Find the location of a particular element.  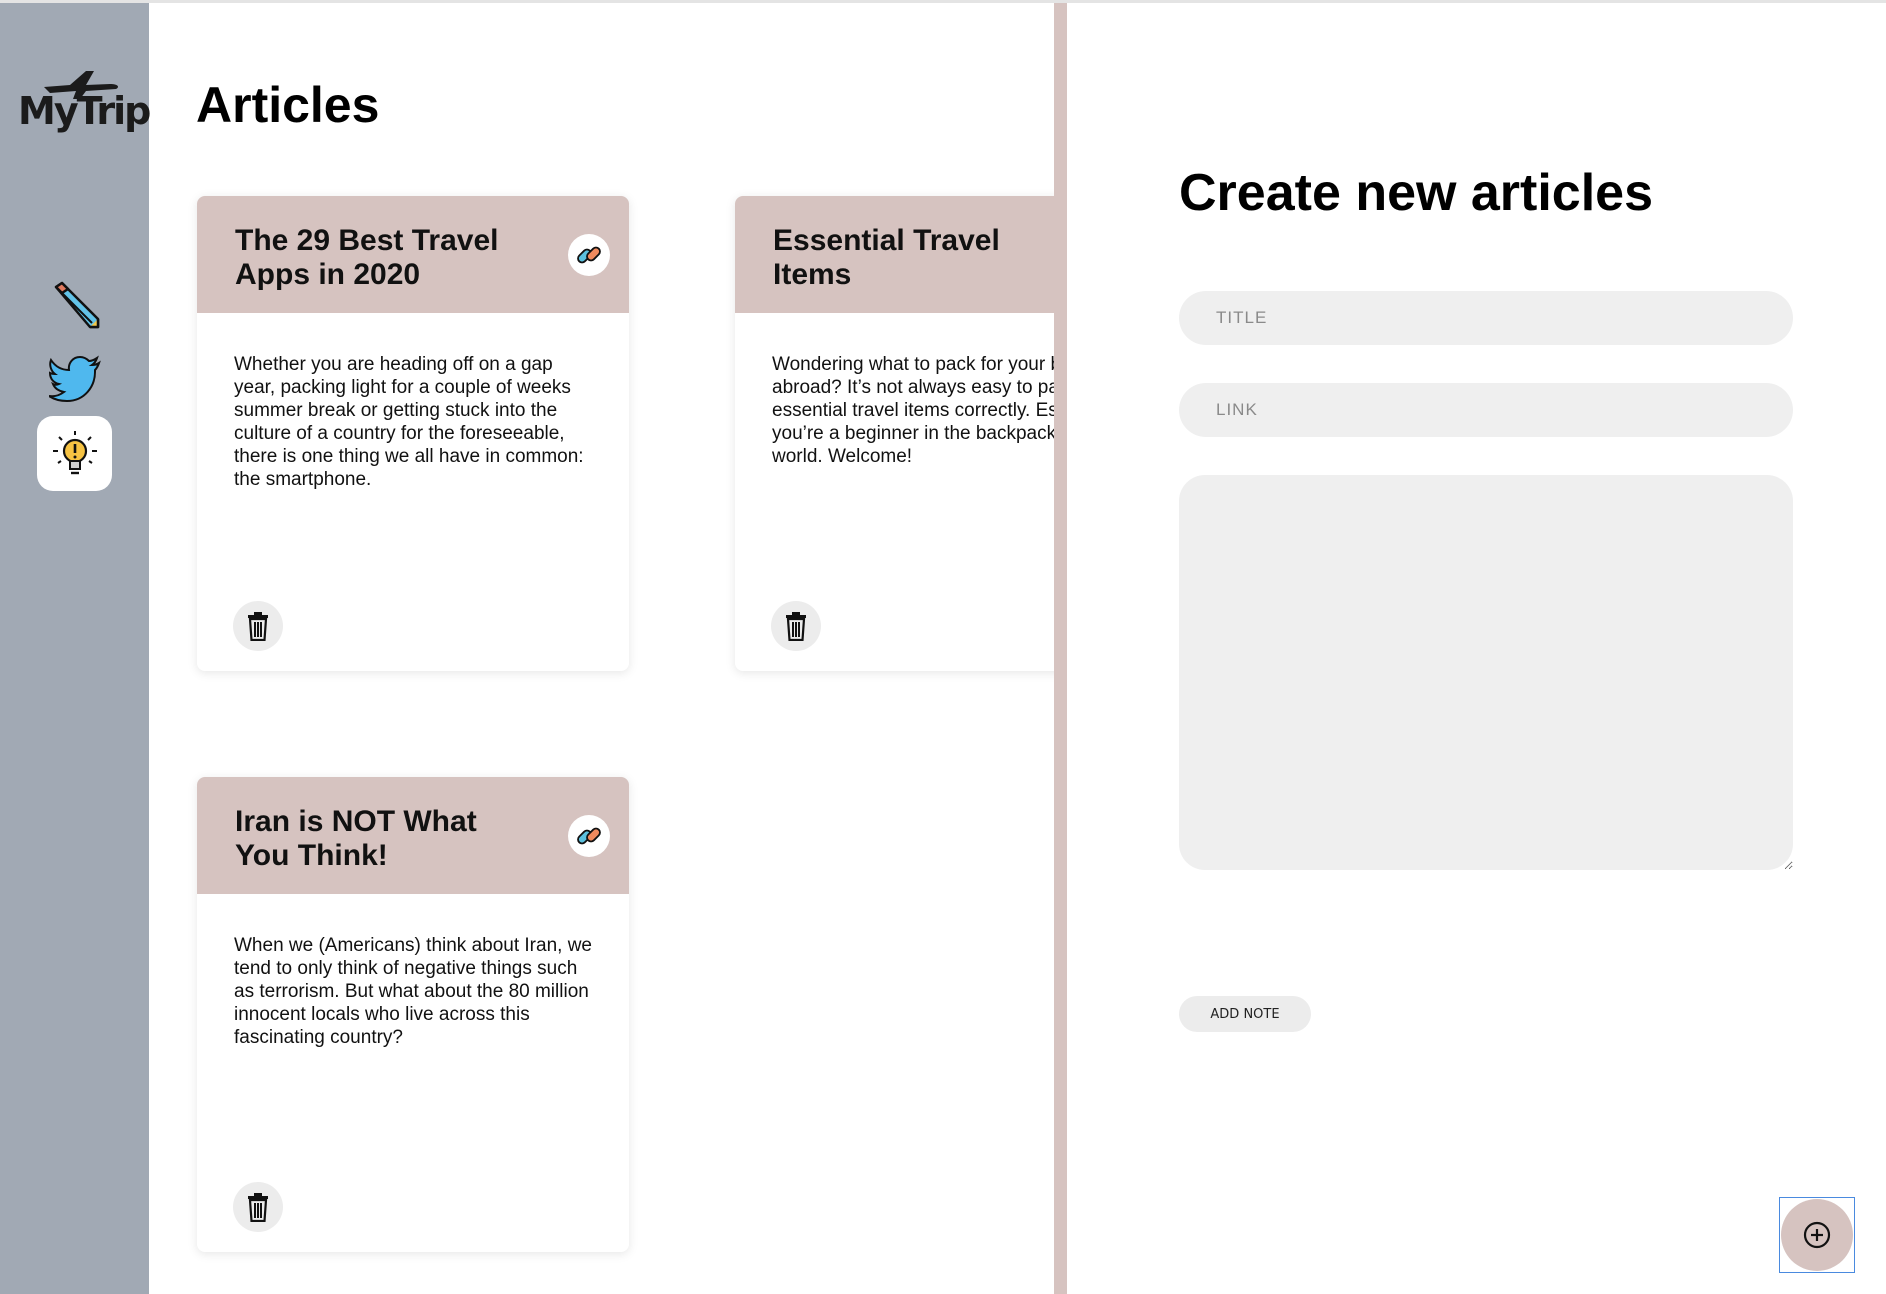

panel-title: Create new articles is located at coordinates (1416, 193).